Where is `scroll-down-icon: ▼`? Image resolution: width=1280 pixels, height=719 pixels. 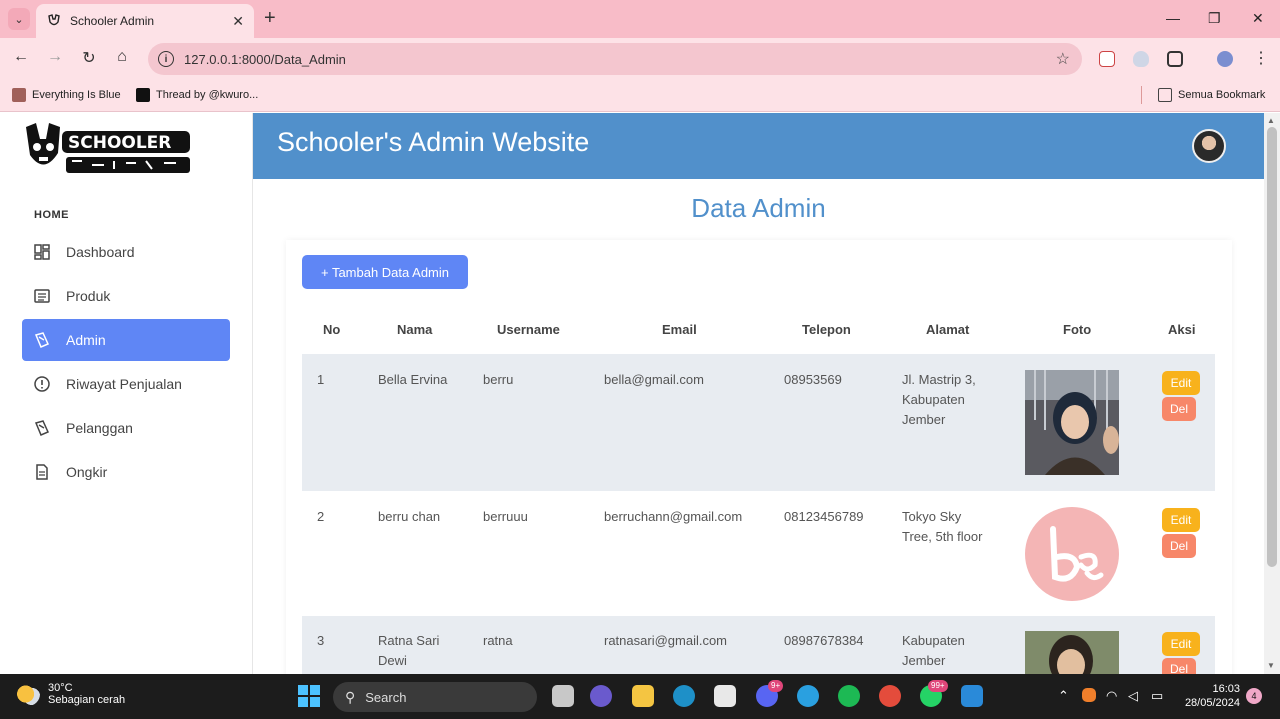
scroll-down-icon: ▼ is located at coordinates (1271, 665).